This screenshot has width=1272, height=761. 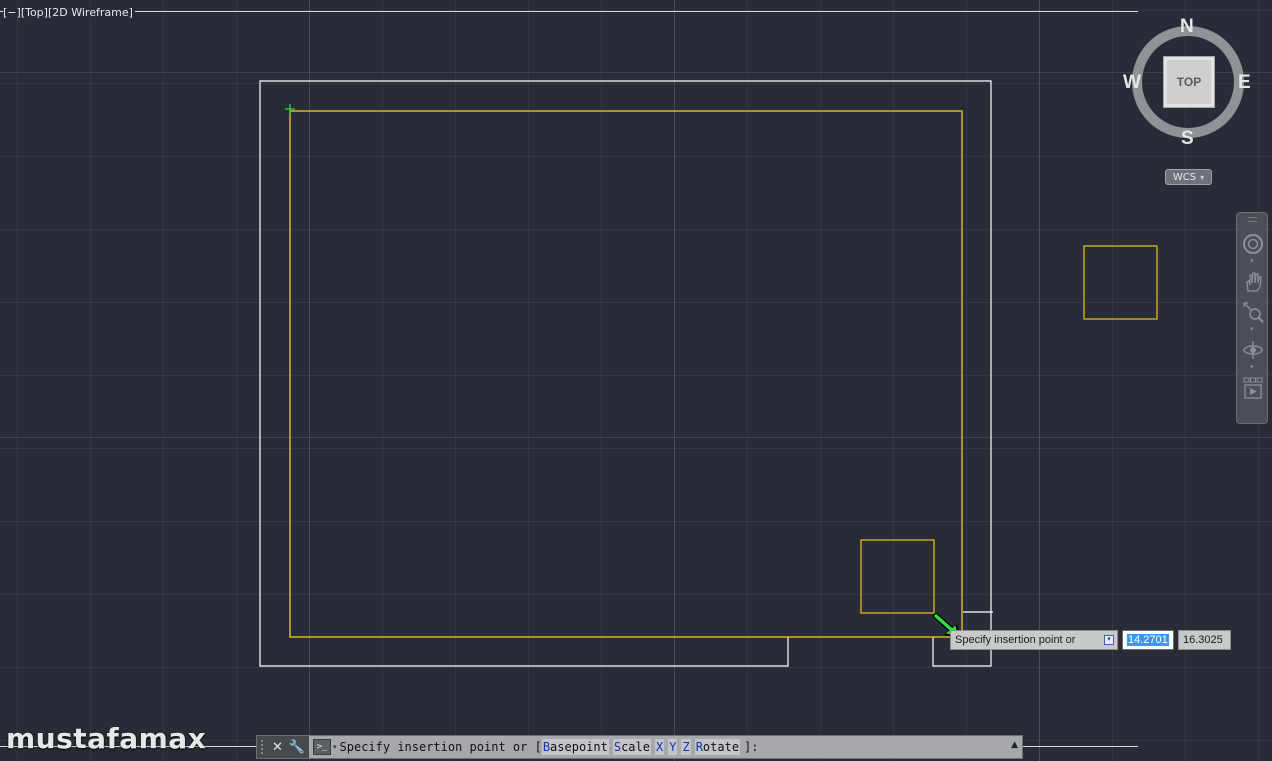 What do you see at coordinates (673, 747) in the screenshot?
I see `option-y: Y` at bounding box center [673, 747].